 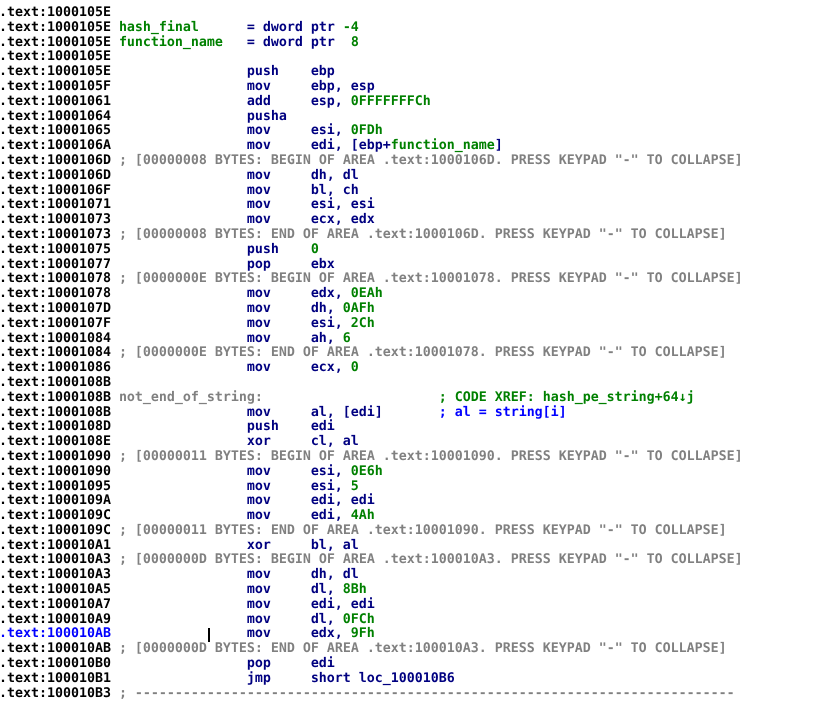 I want to click on instruction-operand: short loc_100010B6, so click(x=382, y=678).